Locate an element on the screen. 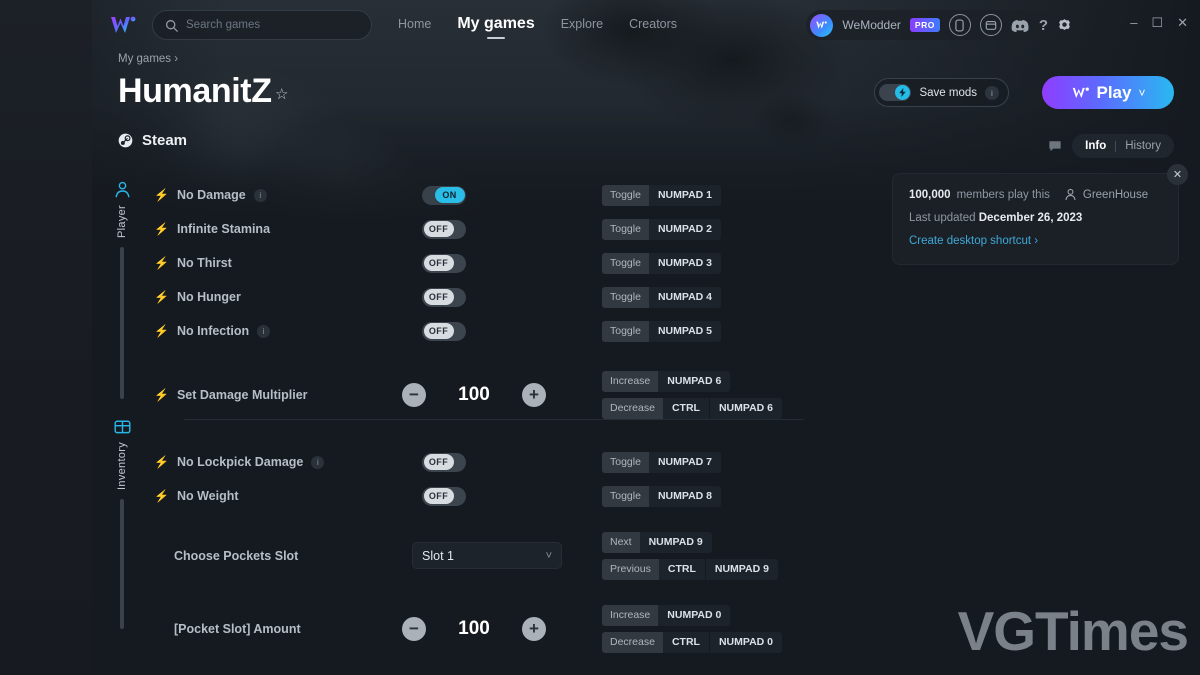 The height and width of the screenshot is (675, 1200). cheat-label-wrap: ⚡ No Infection i is located at coordinates (278, 331).